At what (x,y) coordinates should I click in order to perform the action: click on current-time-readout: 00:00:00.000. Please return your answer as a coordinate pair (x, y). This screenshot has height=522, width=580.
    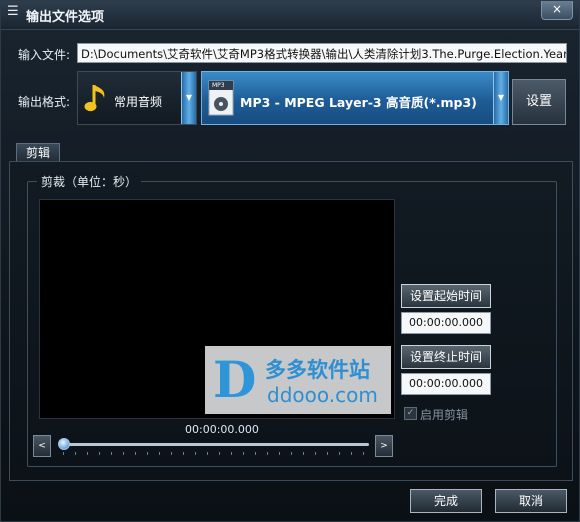
    Looking at the image, I should click on (222, 429).